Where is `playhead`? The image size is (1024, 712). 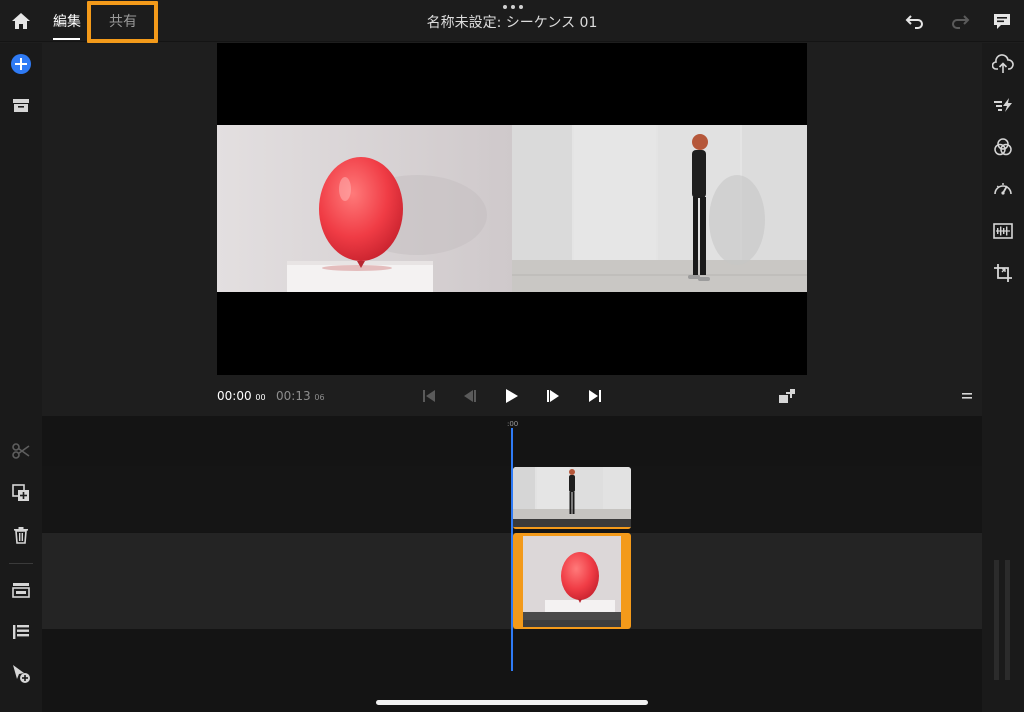
playhead is located at coordinates (512, 549).